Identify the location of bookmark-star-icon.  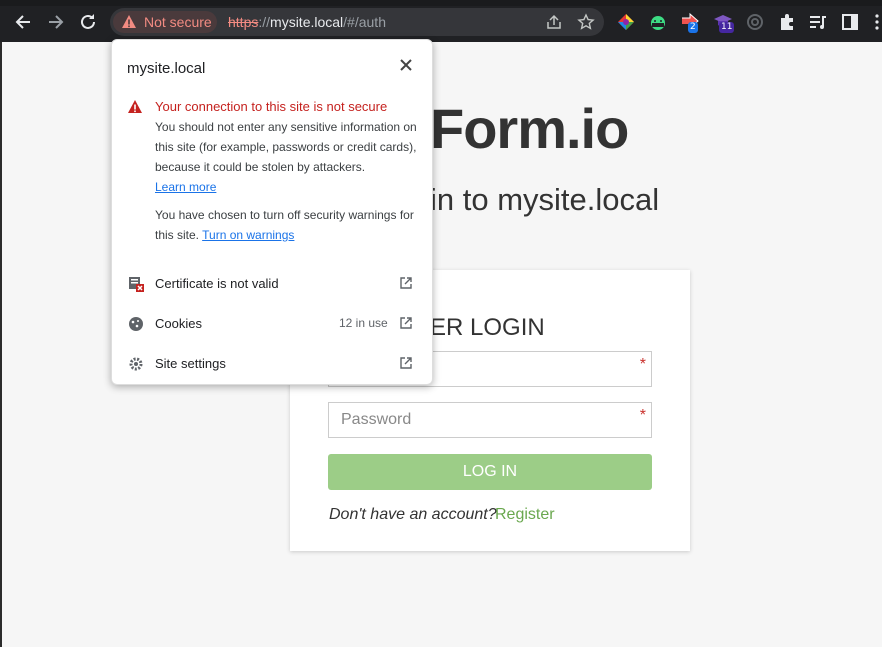
(586, 22).